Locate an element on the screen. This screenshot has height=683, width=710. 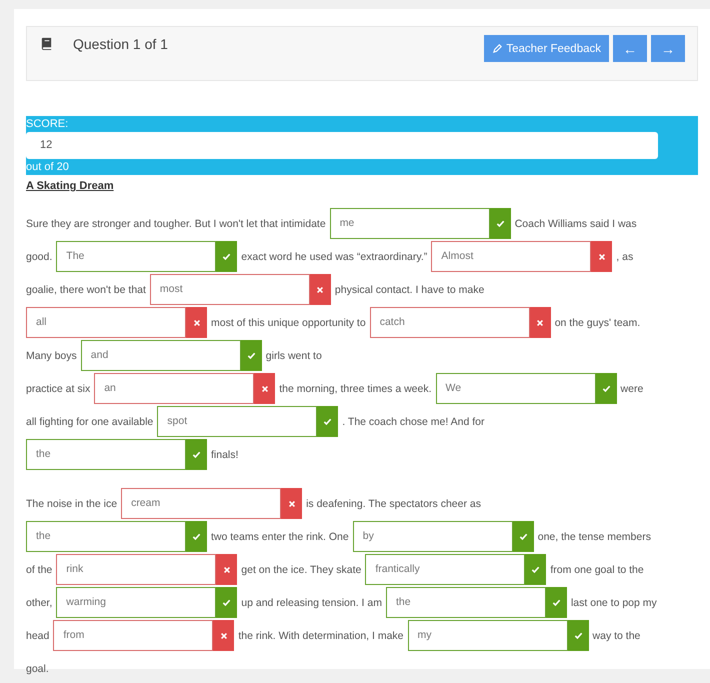
passage-text: two teams enter the rink. One is located at coordinates (280, 536).